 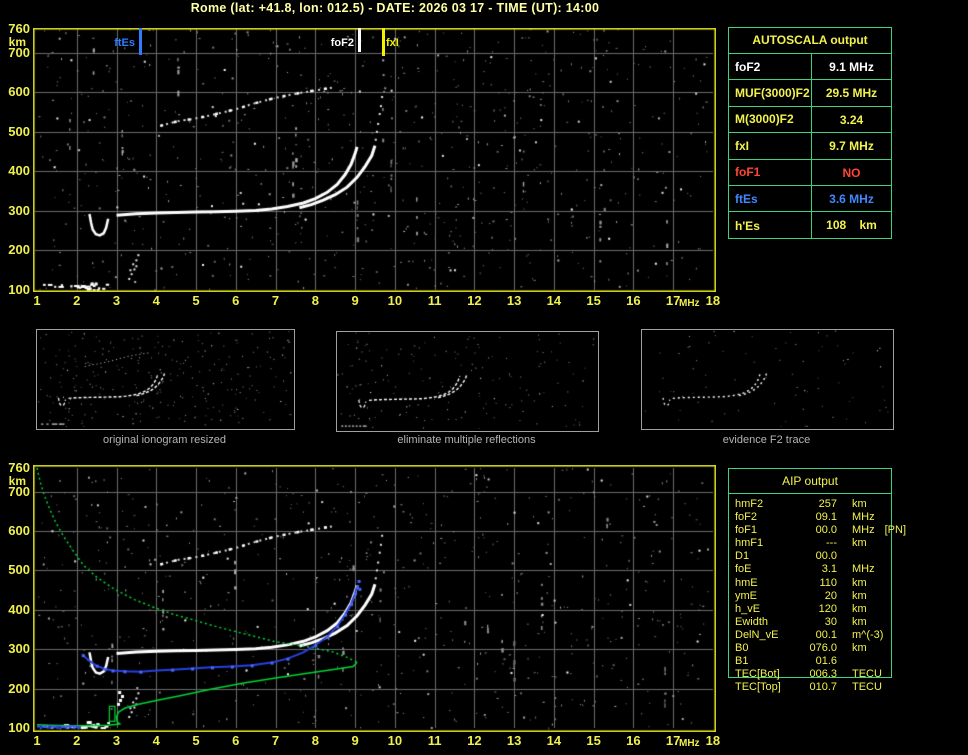 What do you see at coordinates (342, 43) in the screenshot?
I see `fof2-marker-label: foF2` at bounding box center [342, 43].